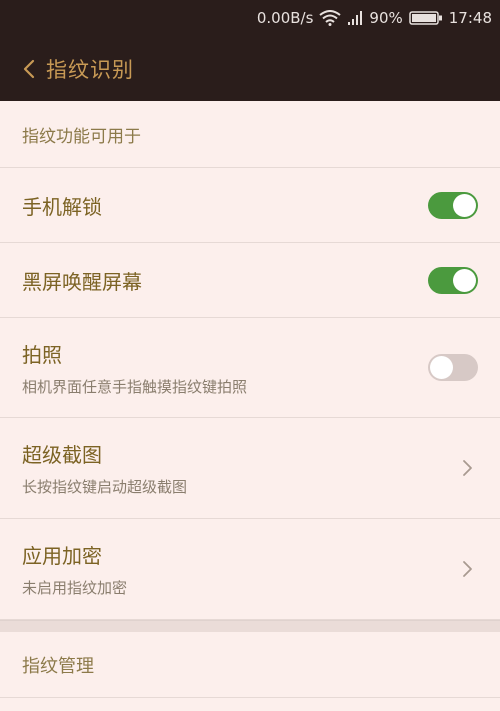 The image size is (500, 711). Describe the element at coordinates (250, 134) in the screenshot. I see `section-header-fingerprint-functions: 指纹功能可用于` at that location.